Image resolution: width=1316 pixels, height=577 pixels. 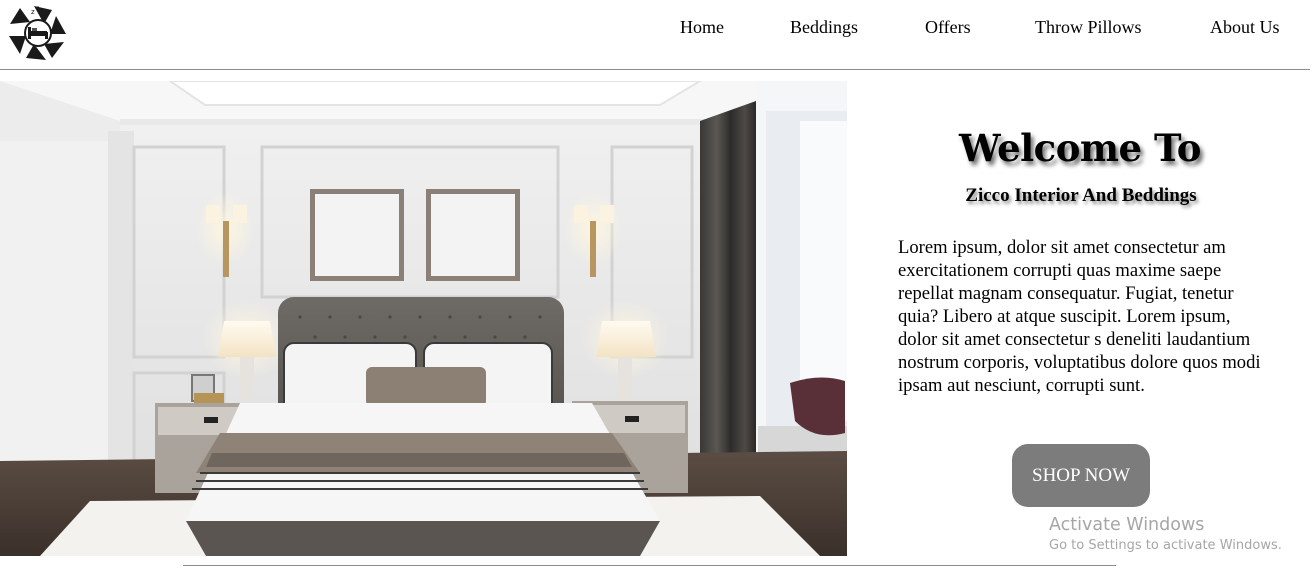 What do you see at coordinates (948, 27) in the screenshot?
I see `nav-offers: Offers` at bounding box center [948, 27].